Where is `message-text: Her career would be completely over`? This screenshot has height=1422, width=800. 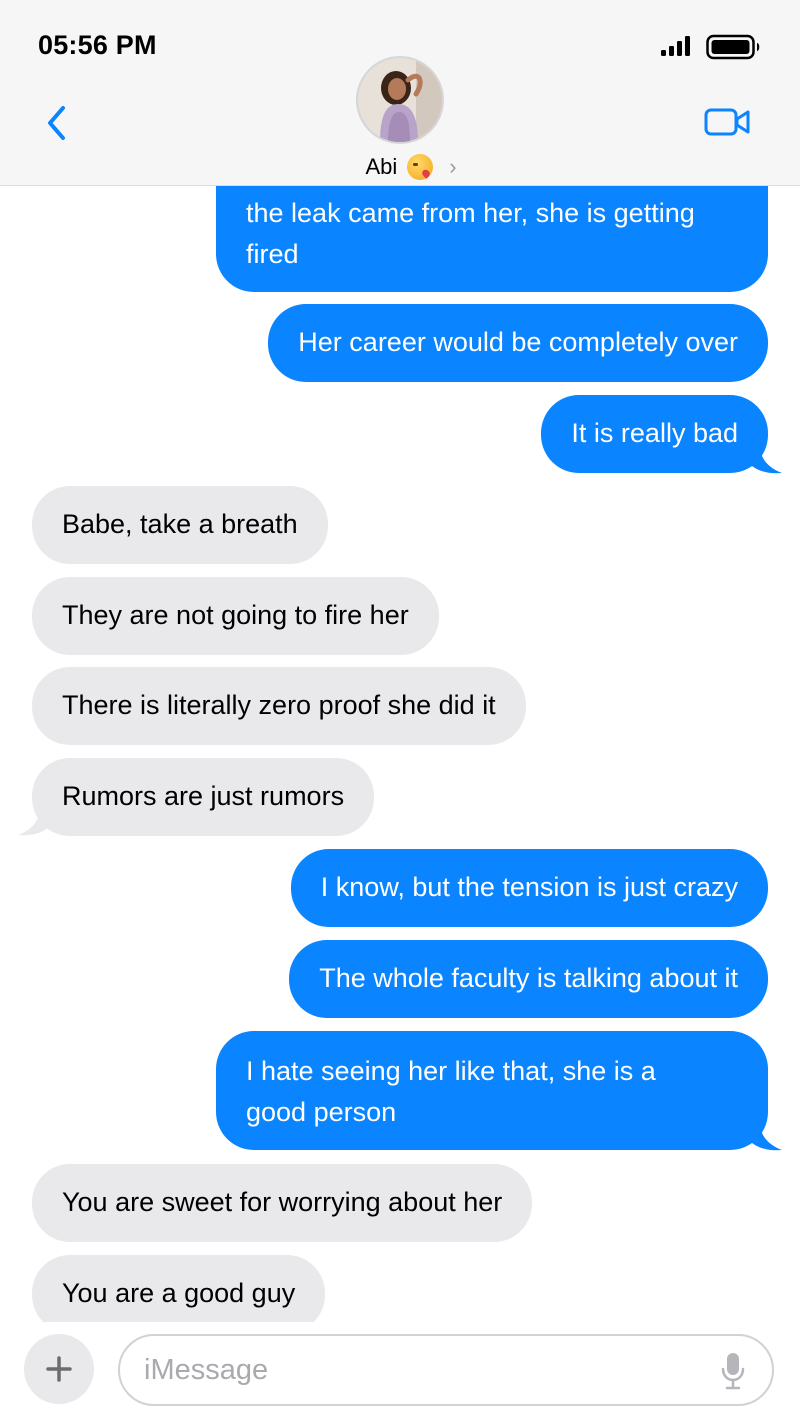 message-text: Her career would be completely over is located at coordinates (518, 342).